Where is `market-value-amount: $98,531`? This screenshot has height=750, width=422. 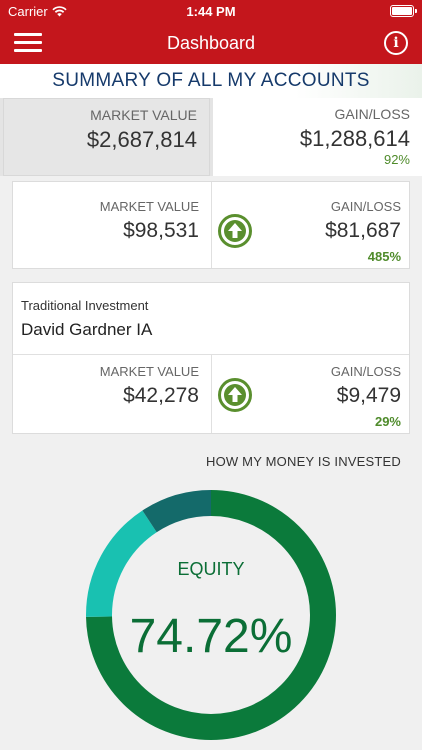 market-value-amount: $98,531 is located at coordinates (161, 230).